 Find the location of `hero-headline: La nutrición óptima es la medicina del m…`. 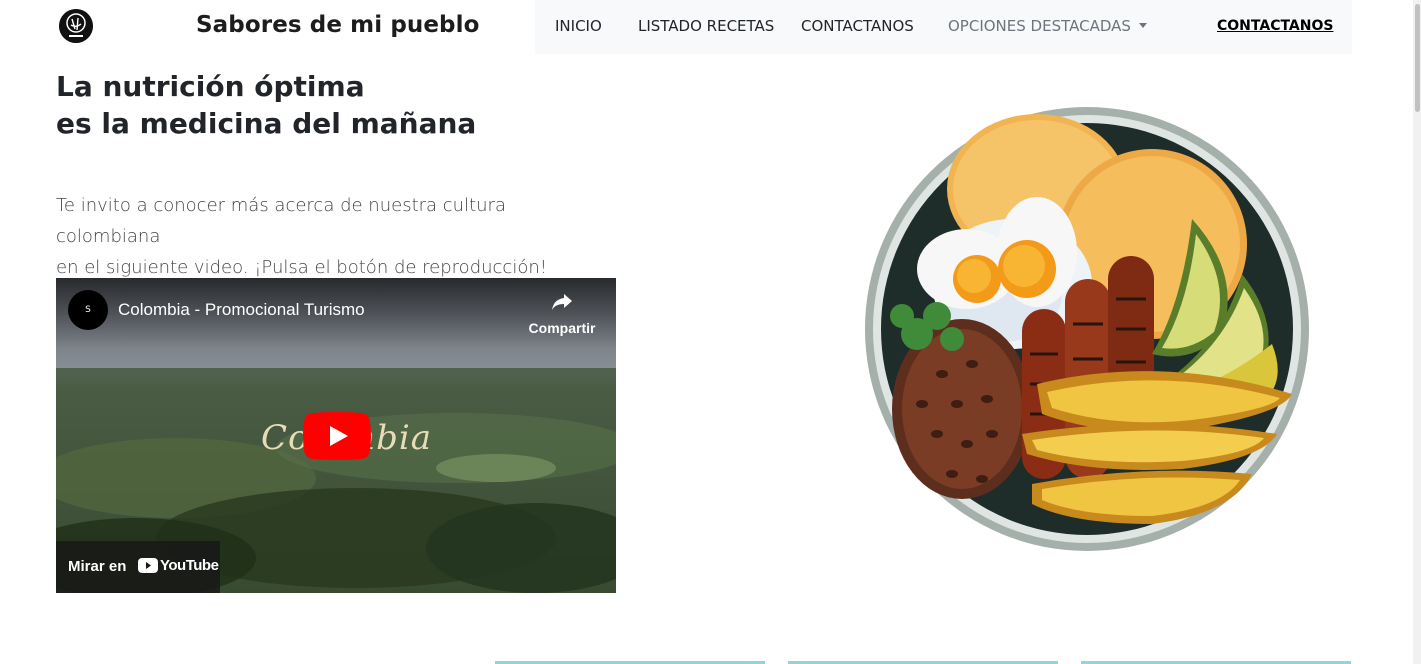

hero-headline: La nutrición óptima es la medicina del m… is located at coordinates (266, 105).